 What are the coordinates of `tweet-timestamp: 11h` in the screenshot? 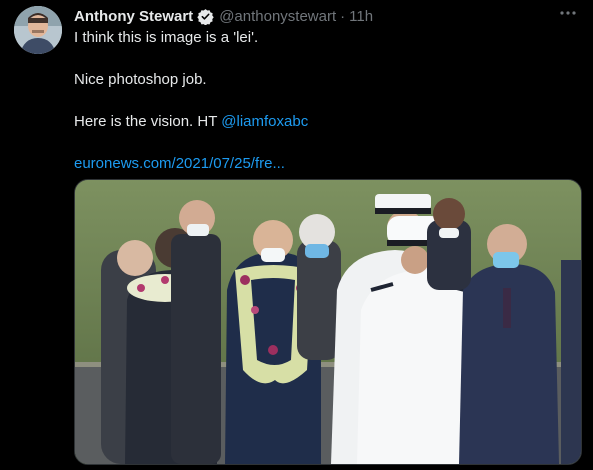 It's located at (361, 16).